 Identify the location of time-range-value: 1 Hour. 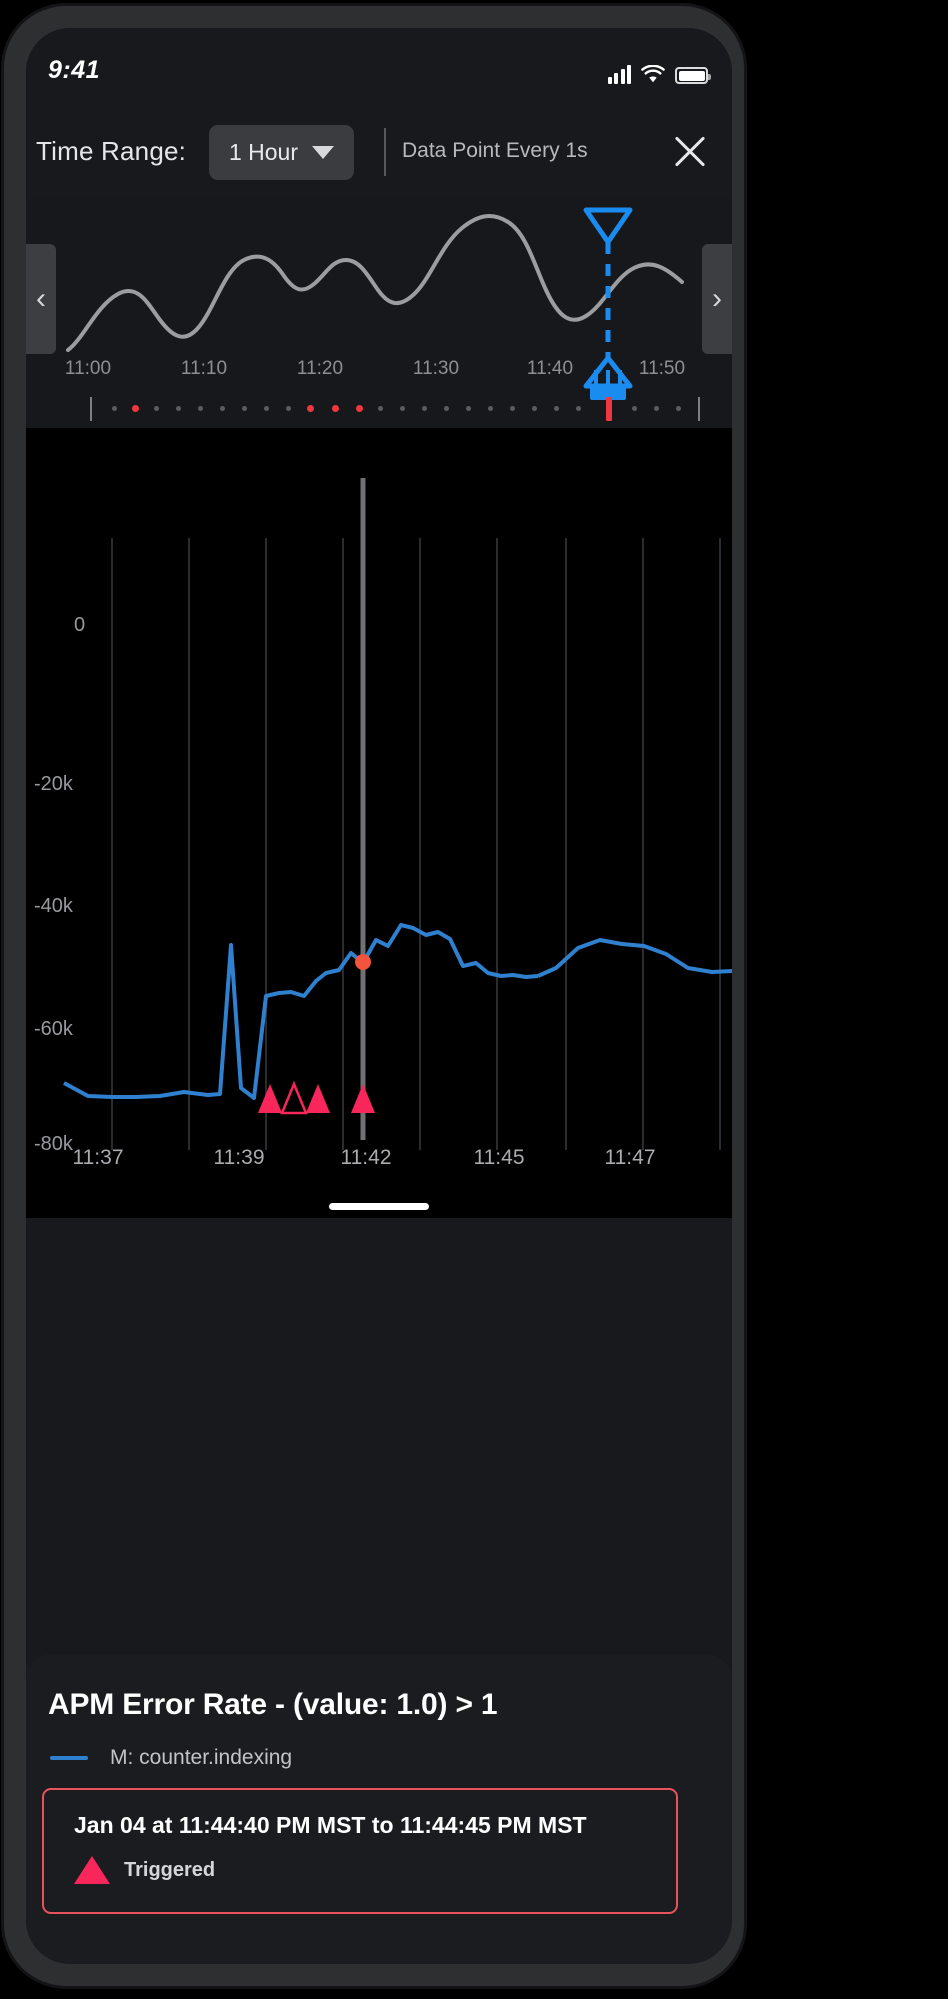
(263, 152).